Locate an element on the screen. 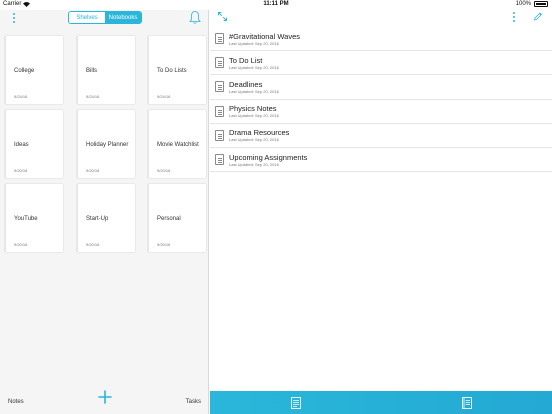  tasks-tab: Tasks is located at coordinates (193, 402).